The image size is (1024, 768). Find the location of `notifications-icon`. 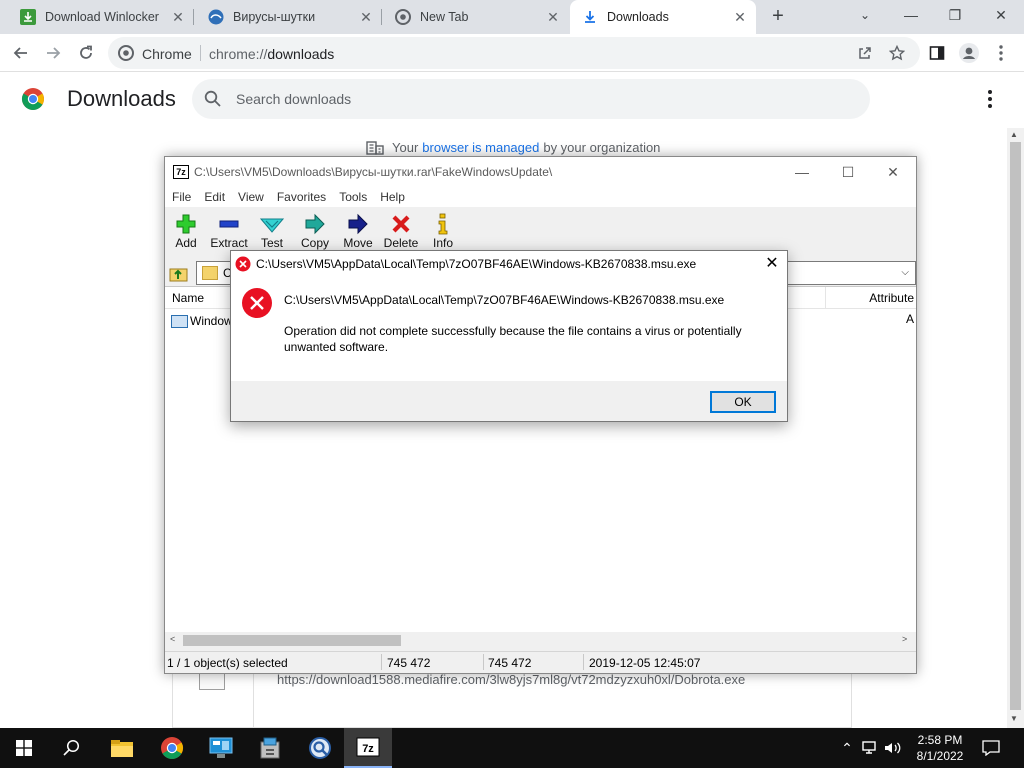

notifications-icon is located at coordinates (991, 748).